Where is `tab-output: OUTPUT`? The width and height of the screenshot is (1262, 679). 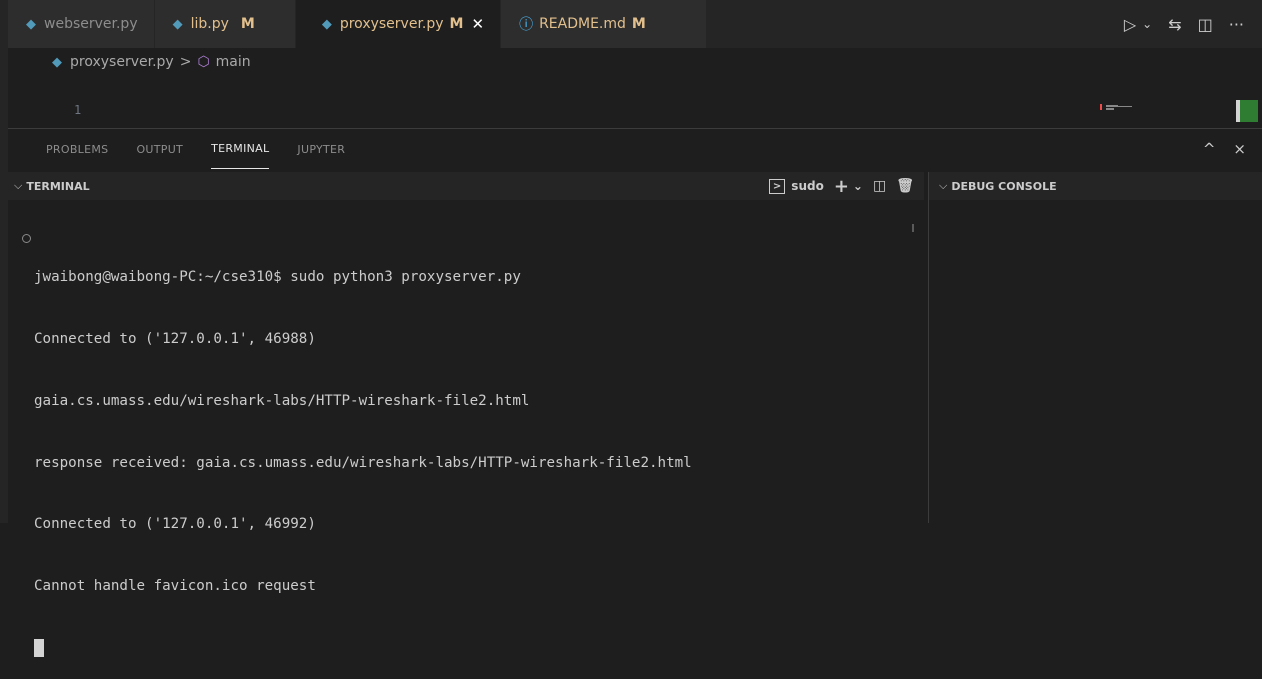 tab-output: OUTPUT is located at coordinates (159, 149).